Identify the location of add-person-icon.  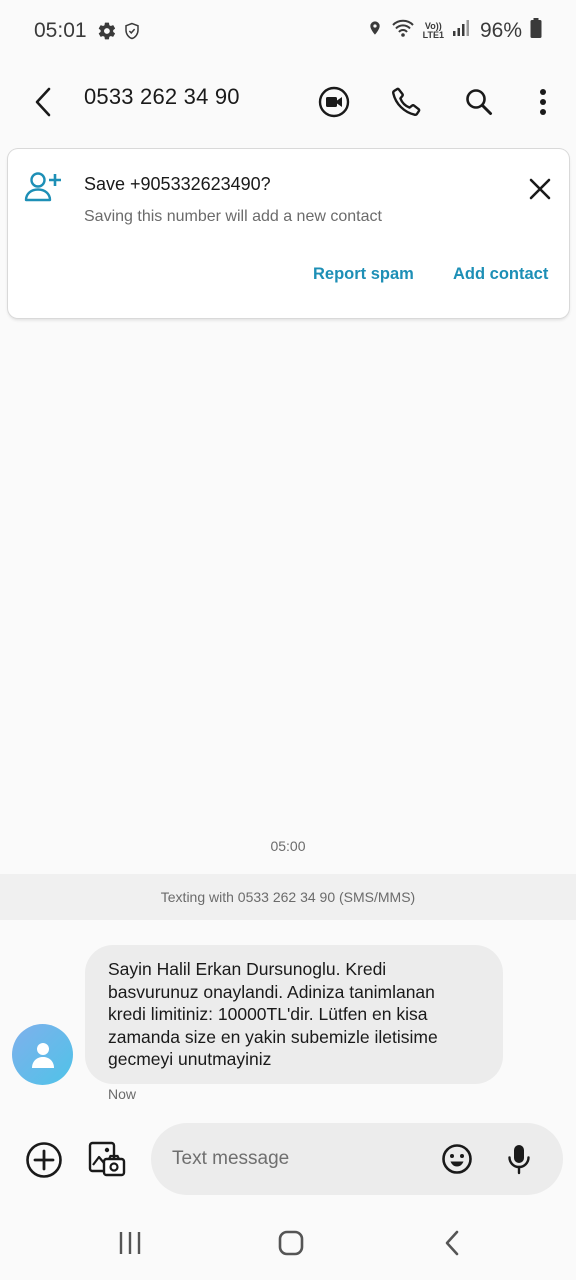
(43, 189).